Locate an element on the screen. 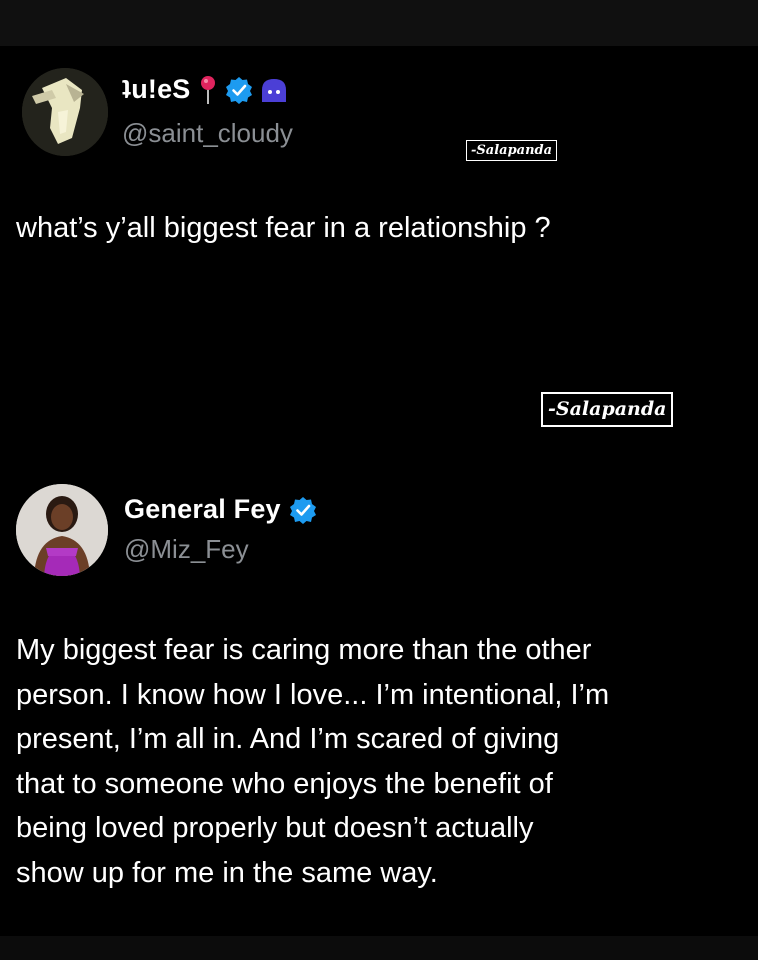 This screenshot has width=758, height=960. name-row: ʇu!eS is located at coordinates (205, 89).